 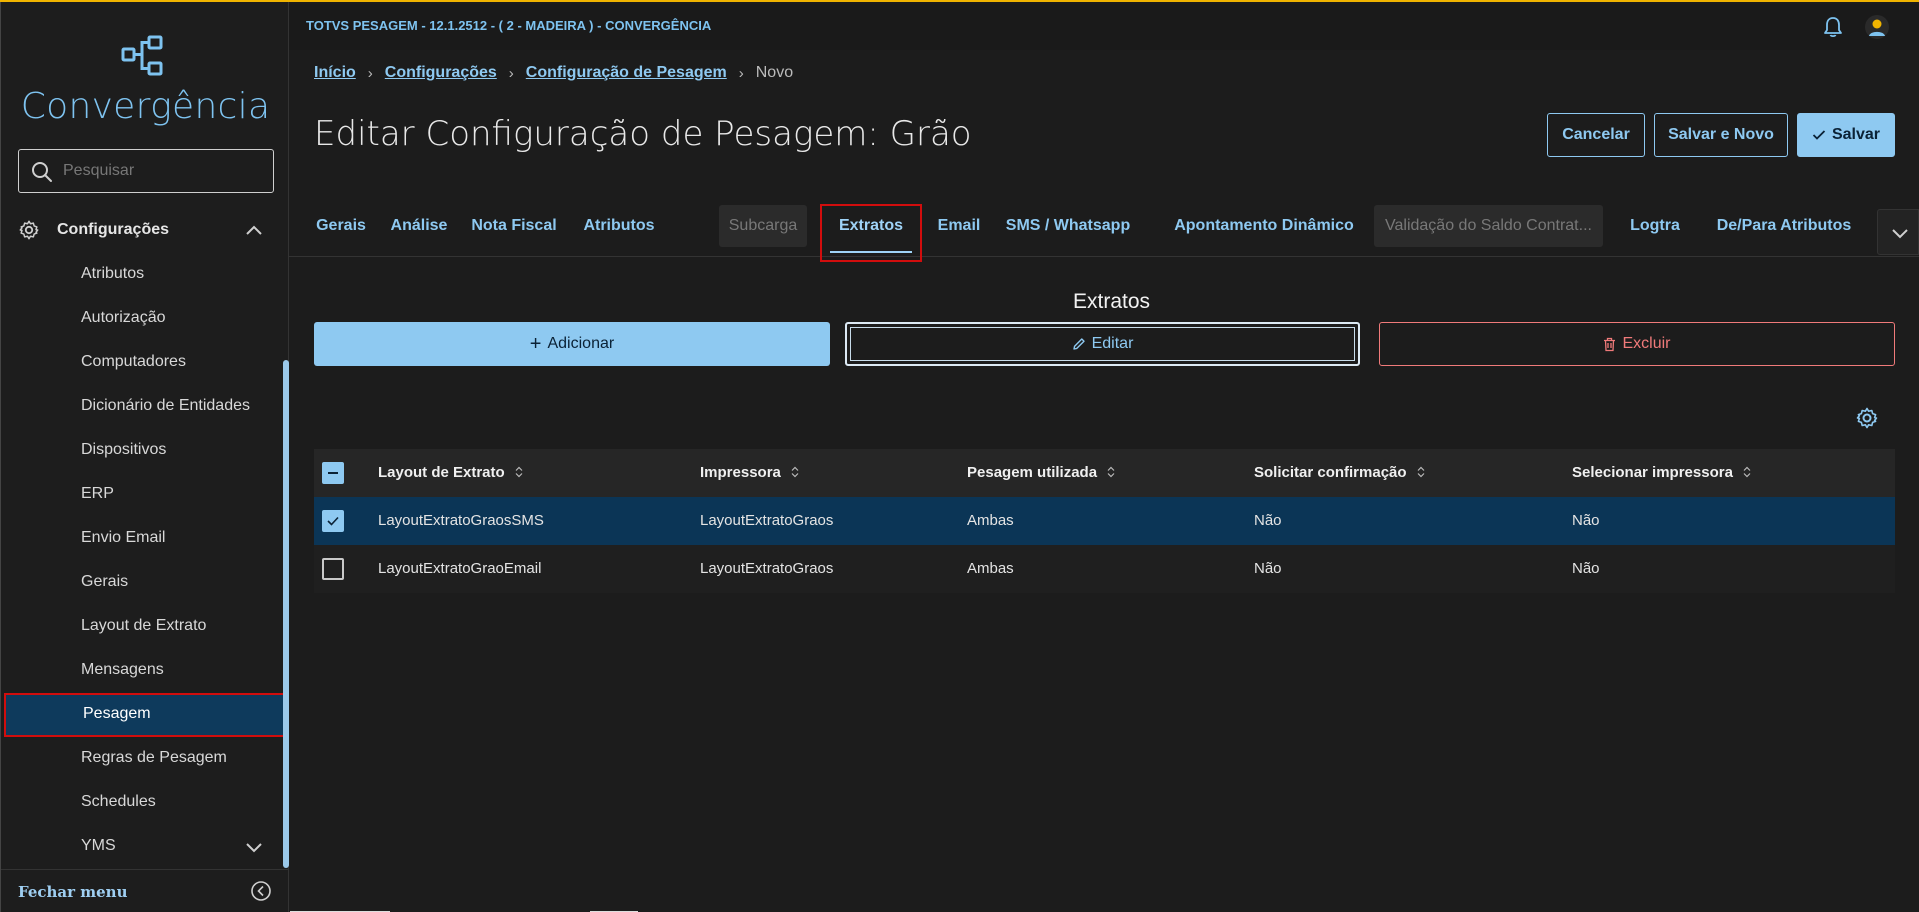 What do you see at coordinates (123, 537) in the screenshot?
I see `sidebar-item-label: Envio Email` at bounding box center [123, 537].